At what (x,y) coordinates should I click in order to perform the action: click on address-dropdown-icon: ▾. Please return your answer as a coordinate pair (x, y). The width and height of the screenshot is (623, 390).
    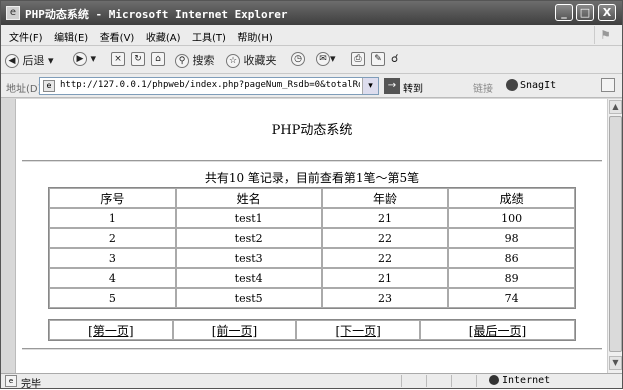
    Looking at the image, I should click on (370, 86).